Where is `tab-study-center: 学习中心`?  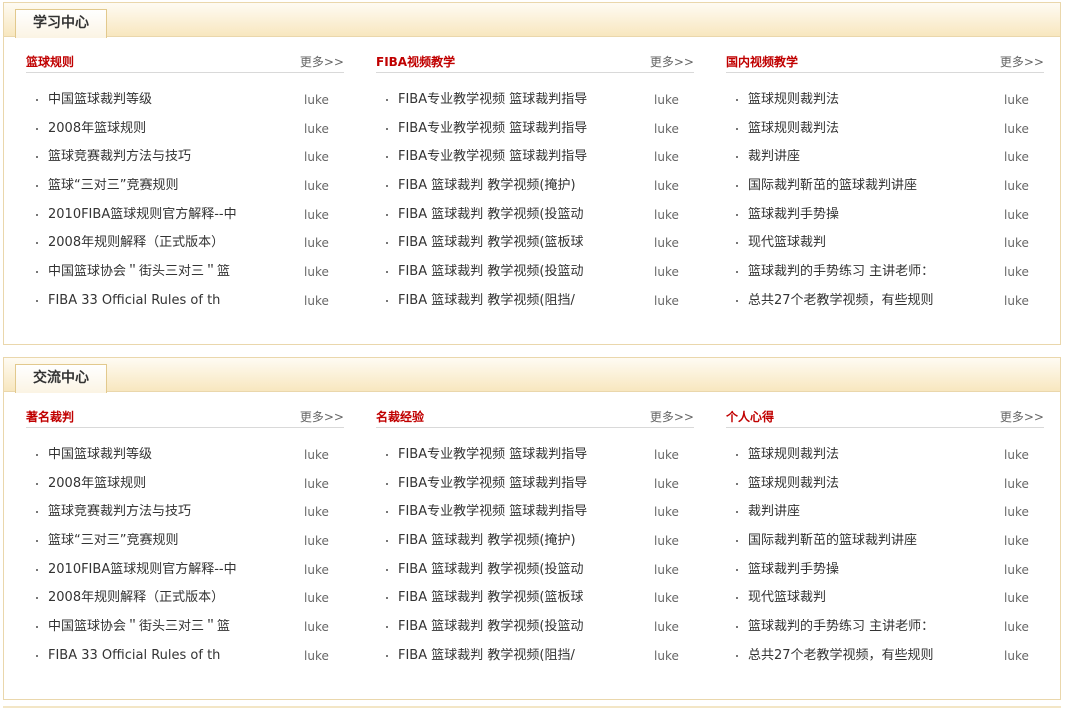 tab-study-center: 学习中心 is located at coordinates (61, 23).